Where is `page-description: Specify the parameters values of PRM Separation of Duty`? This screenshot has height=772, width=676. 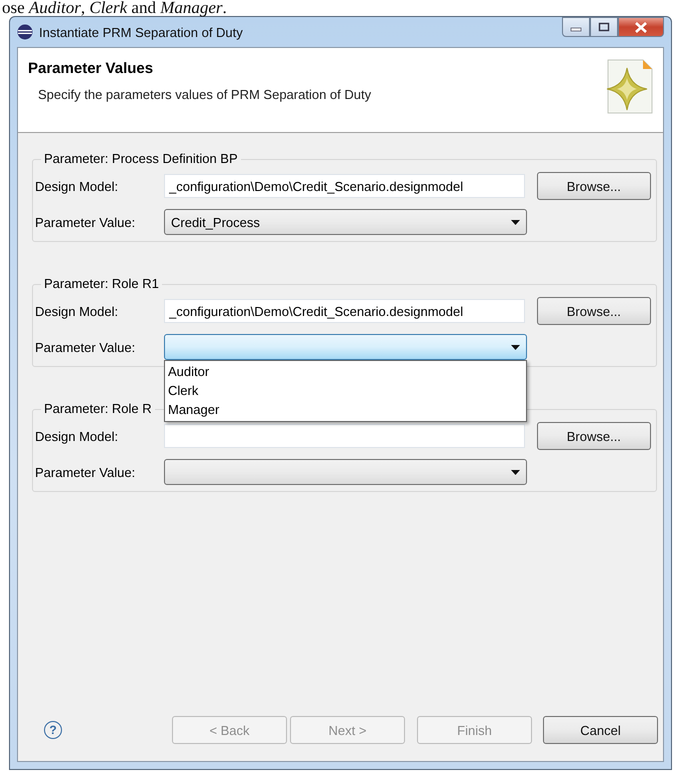
page-description: Specify the parameters values of PRM Separation of Duty is located at coordinates (205, 94).